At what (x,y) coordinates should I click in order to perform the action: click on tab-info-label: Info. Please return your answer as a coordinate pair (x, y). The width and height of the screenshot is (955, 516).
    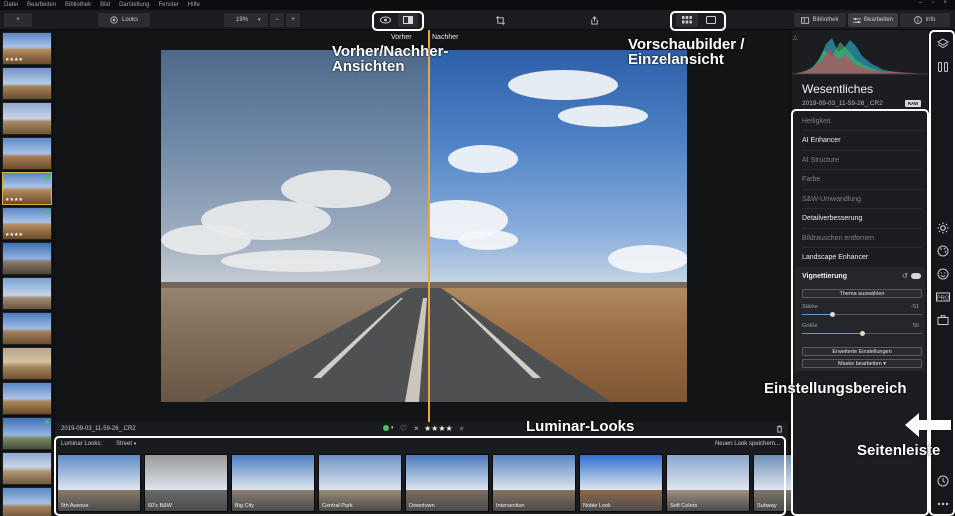
    Looking at the image, I should click on (930, 20).